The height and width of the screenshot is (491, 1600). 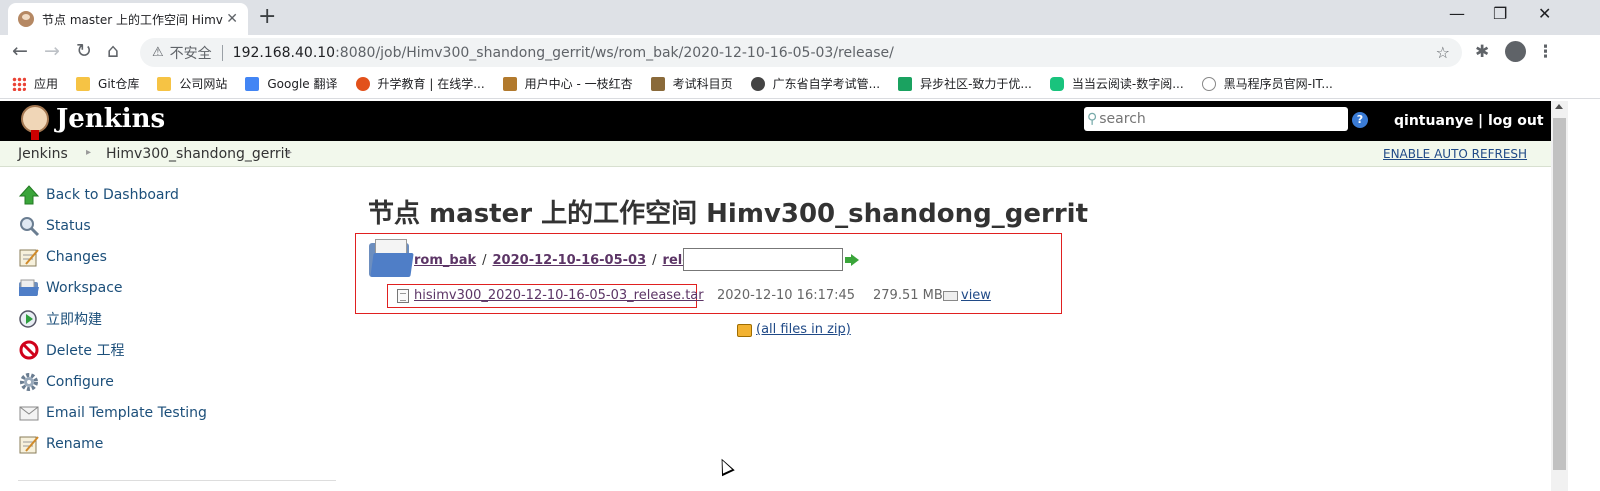 I want to click on window-gutter, so click(x=1584, y=296).